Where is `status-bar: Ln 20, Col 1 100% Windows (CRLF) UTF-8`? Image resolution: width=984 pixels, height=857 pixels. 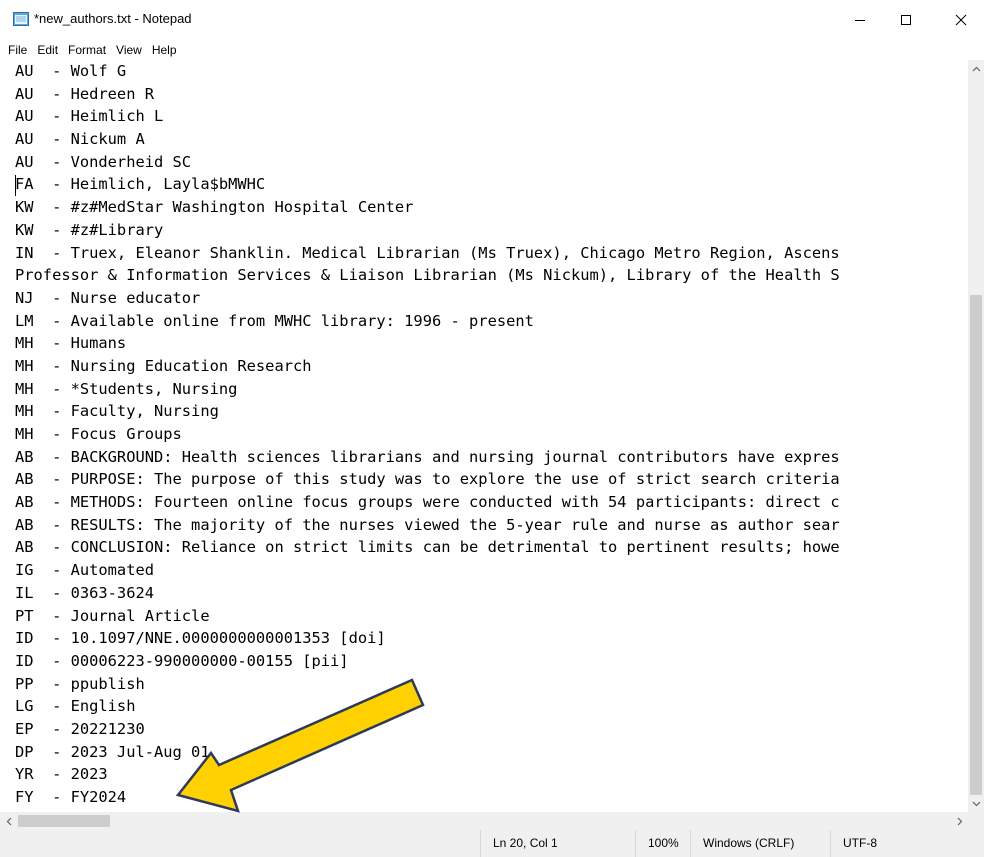 status-bar: Ln 20, Col 1 100% Windows (CRLF) UTF-8 is located at coordinates (492, 843).